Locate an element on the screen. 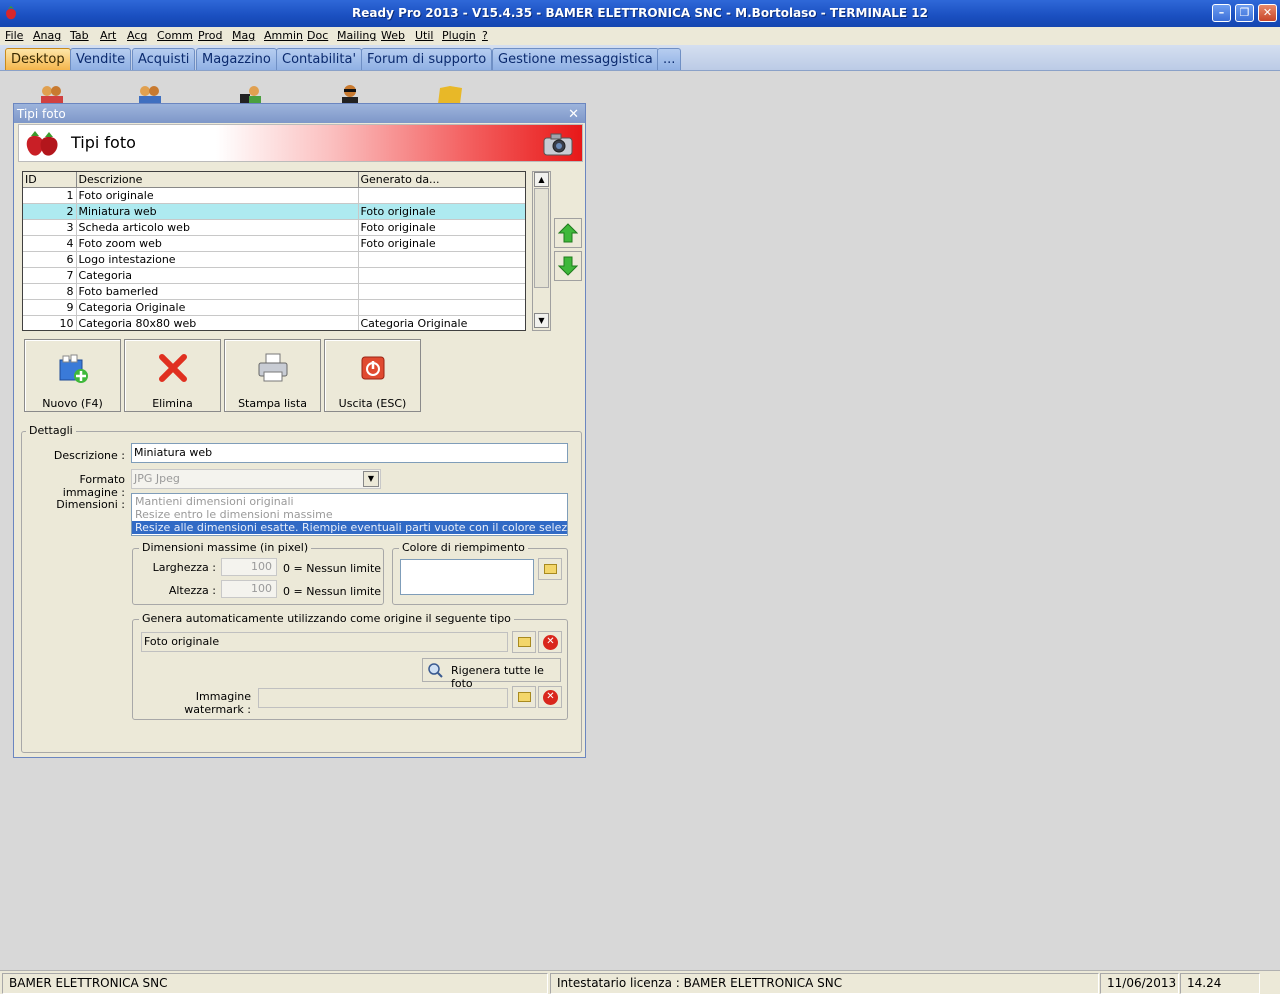 This screenshot has width=1280, height=994. formato-immagine-value: JPG Jpeg is located at coordinates (157, 478).